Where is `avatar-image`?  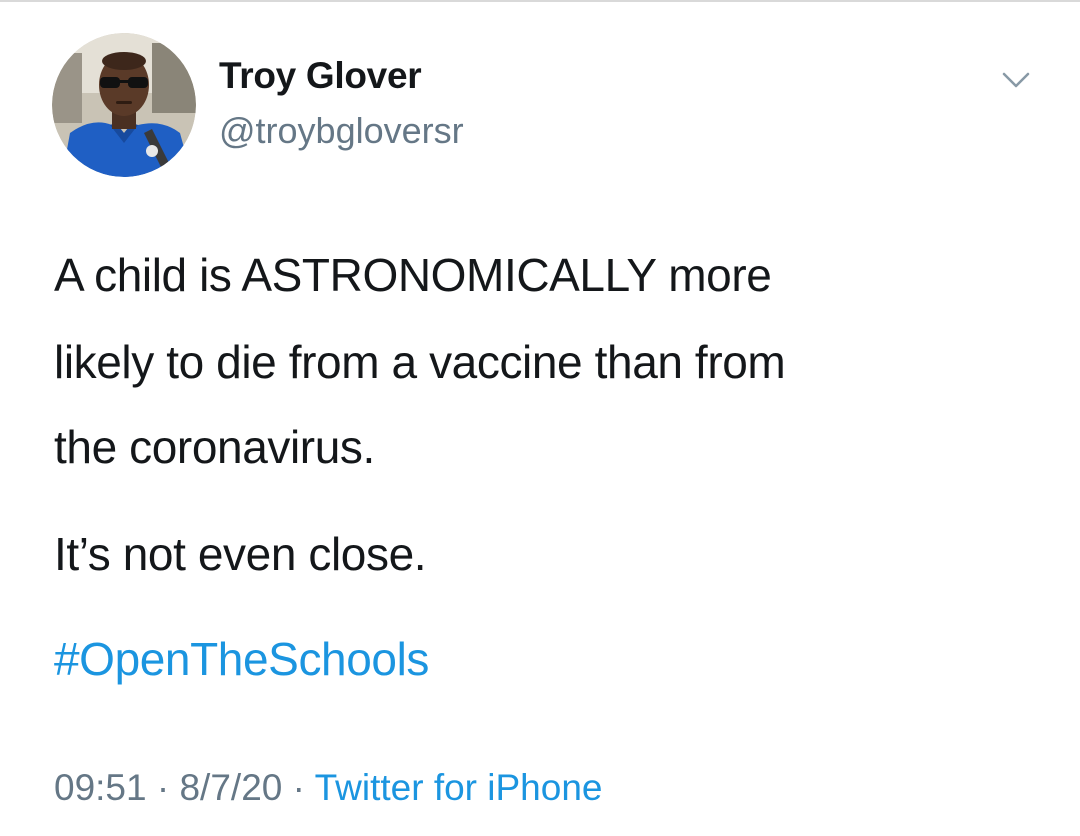
avatar-image is located at coordinates (124, 105).